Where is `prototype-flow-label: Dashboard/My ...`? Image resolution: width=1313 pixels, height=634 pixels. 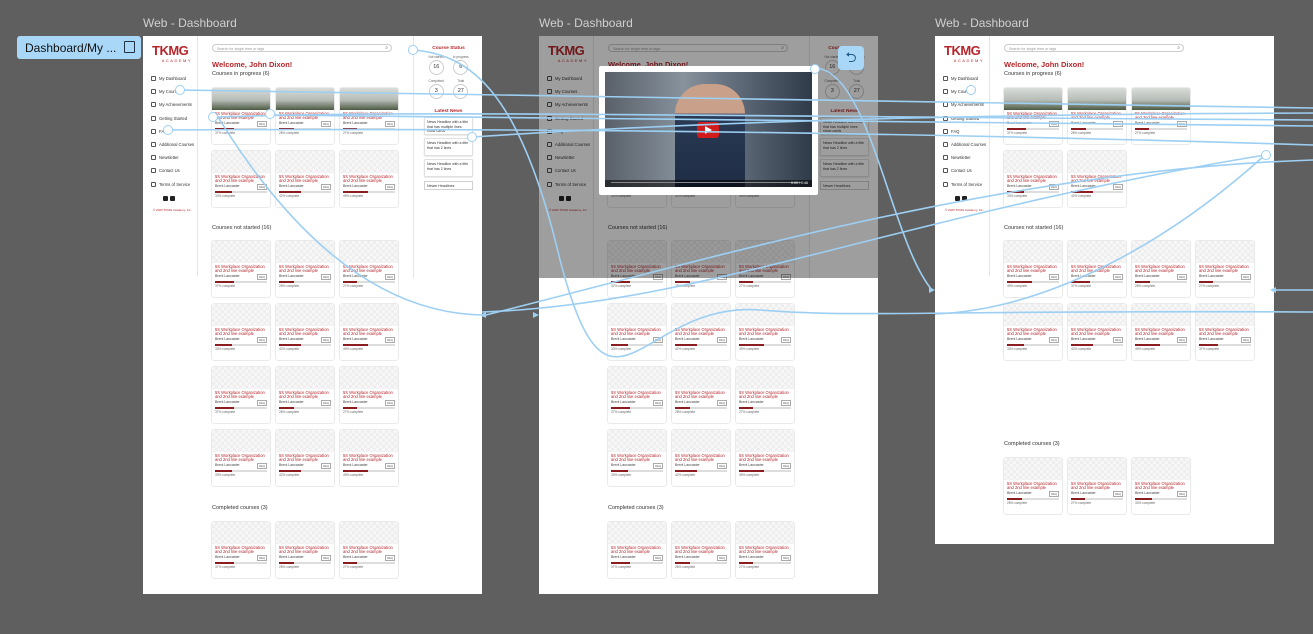 prototype-flow-label: Dashboard/My ... is located at coordinates (79, 47).